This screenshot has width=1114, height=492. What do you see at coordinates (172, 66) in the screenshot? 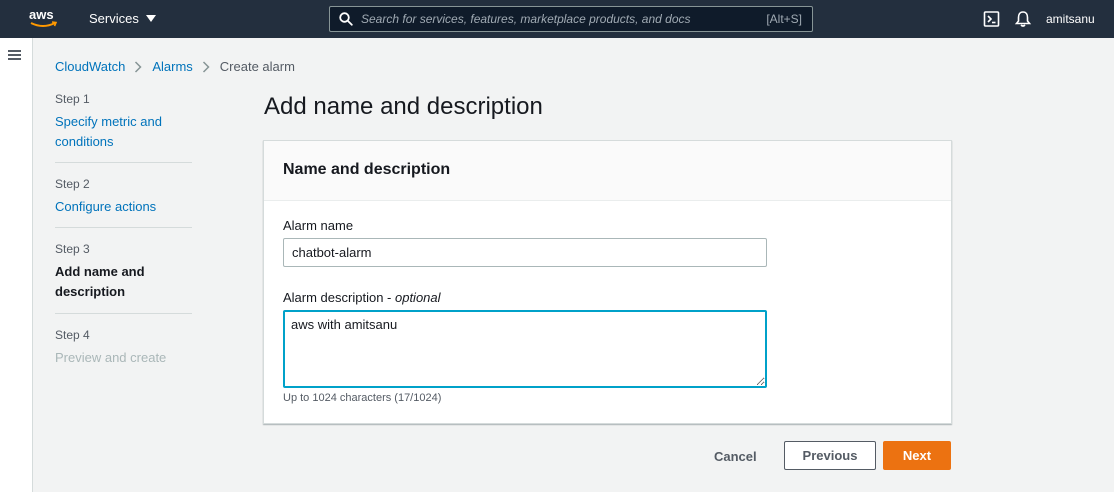
I see `breadcrumb-alarms: Alarms` at bounding box center [172, 66].